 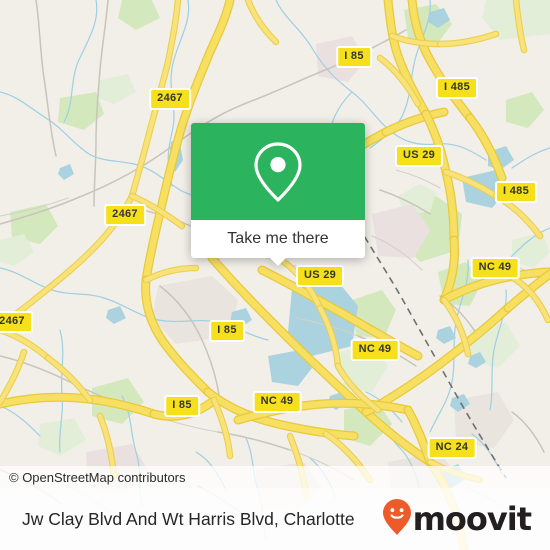 What do you see at coordinates (375, 350) in the screenshot?
I see `road-shield-nc49-center: NC 49` at bounding box center [375, 350].